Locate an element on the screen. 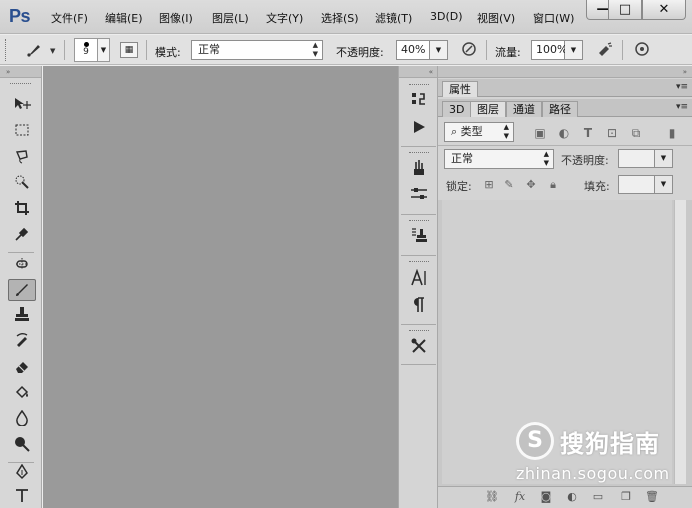 The width and height of the screenshot is (692, 508). quick-selection-tool-icon is located at coordinates (22, 185).